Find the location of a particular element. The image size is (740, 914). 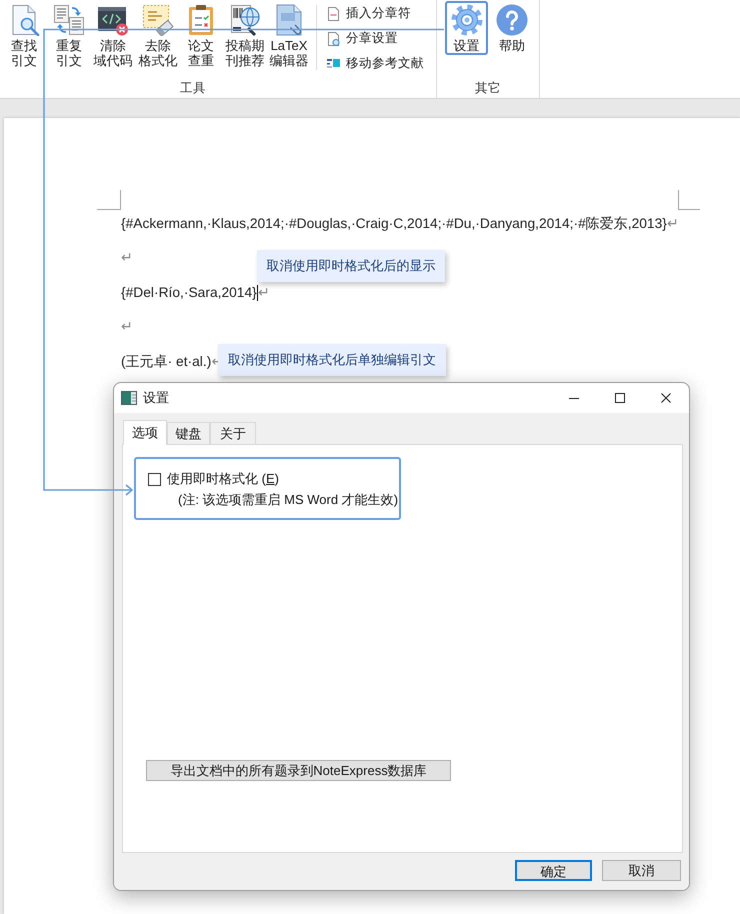

dialog-button: 取消 is located at coordinates (641, 870).